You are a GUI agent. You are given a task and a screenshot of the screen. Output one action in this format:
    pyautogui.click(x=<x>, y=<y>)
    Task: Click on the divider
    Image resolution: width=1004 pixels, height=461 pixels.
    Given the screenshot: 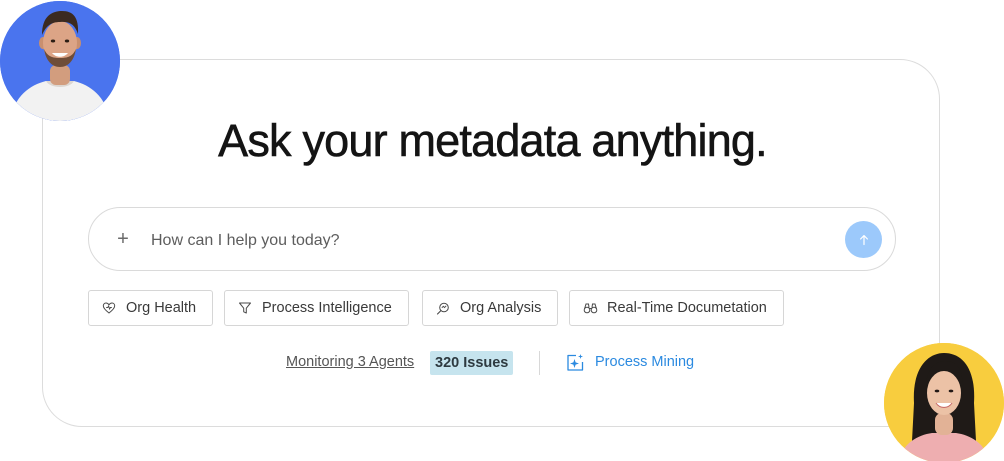 What is the action you would take?
    pyautogui.click(x=539, y=363)
    